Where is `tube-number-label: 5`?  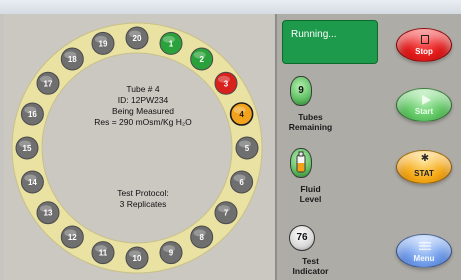 tube-number-label: 5 is located at coordinates (247, 148).